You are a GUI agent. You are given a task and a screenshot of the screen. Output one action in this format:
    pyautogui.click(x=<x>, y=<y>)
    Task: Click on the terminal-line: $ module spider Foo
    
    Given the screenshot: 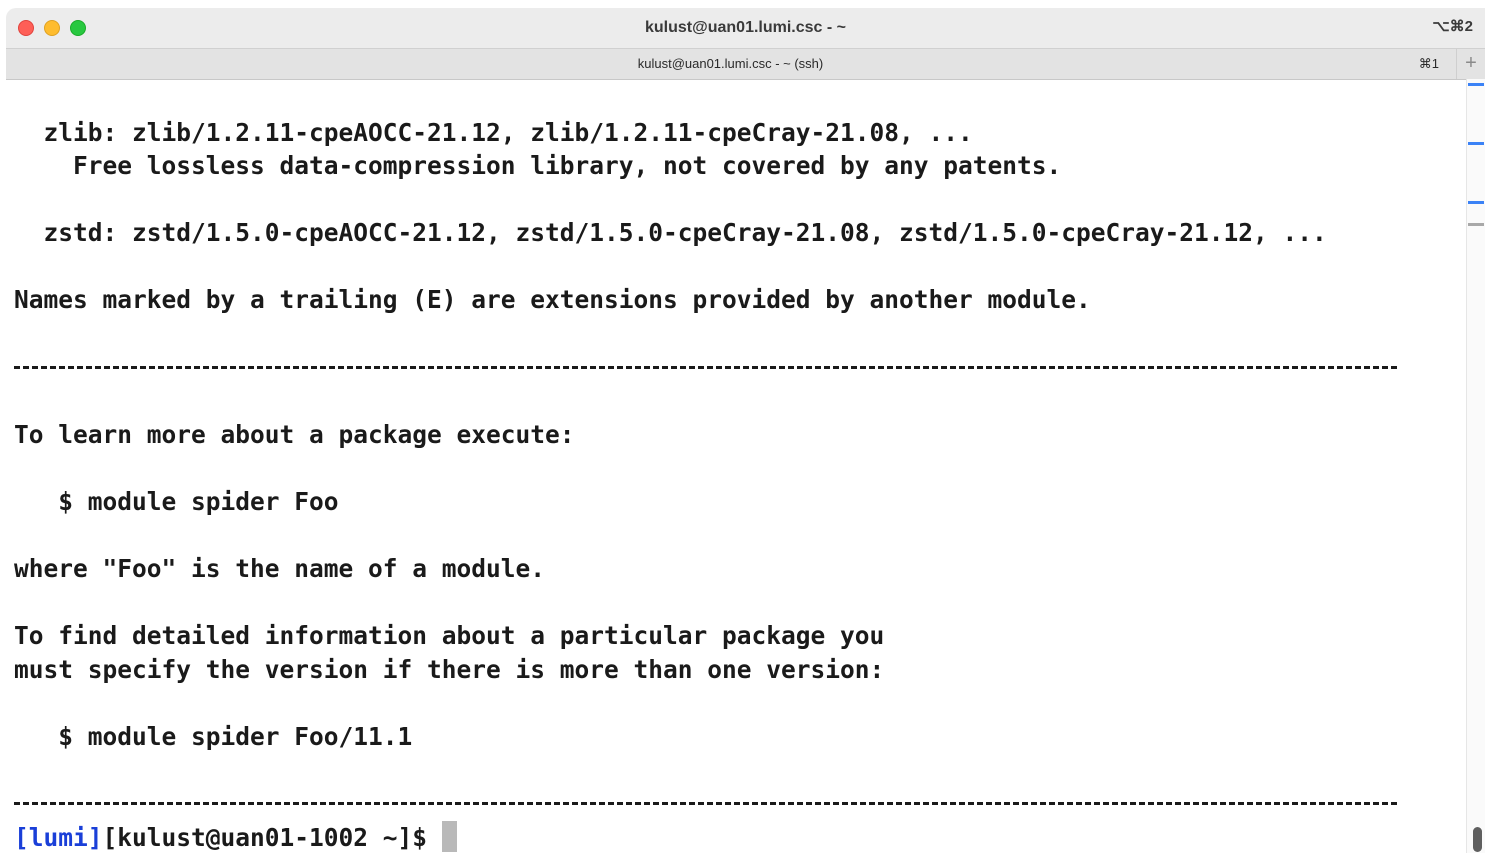 What is the action you would take?
    pyautogui.click(x=176, y=501)
    